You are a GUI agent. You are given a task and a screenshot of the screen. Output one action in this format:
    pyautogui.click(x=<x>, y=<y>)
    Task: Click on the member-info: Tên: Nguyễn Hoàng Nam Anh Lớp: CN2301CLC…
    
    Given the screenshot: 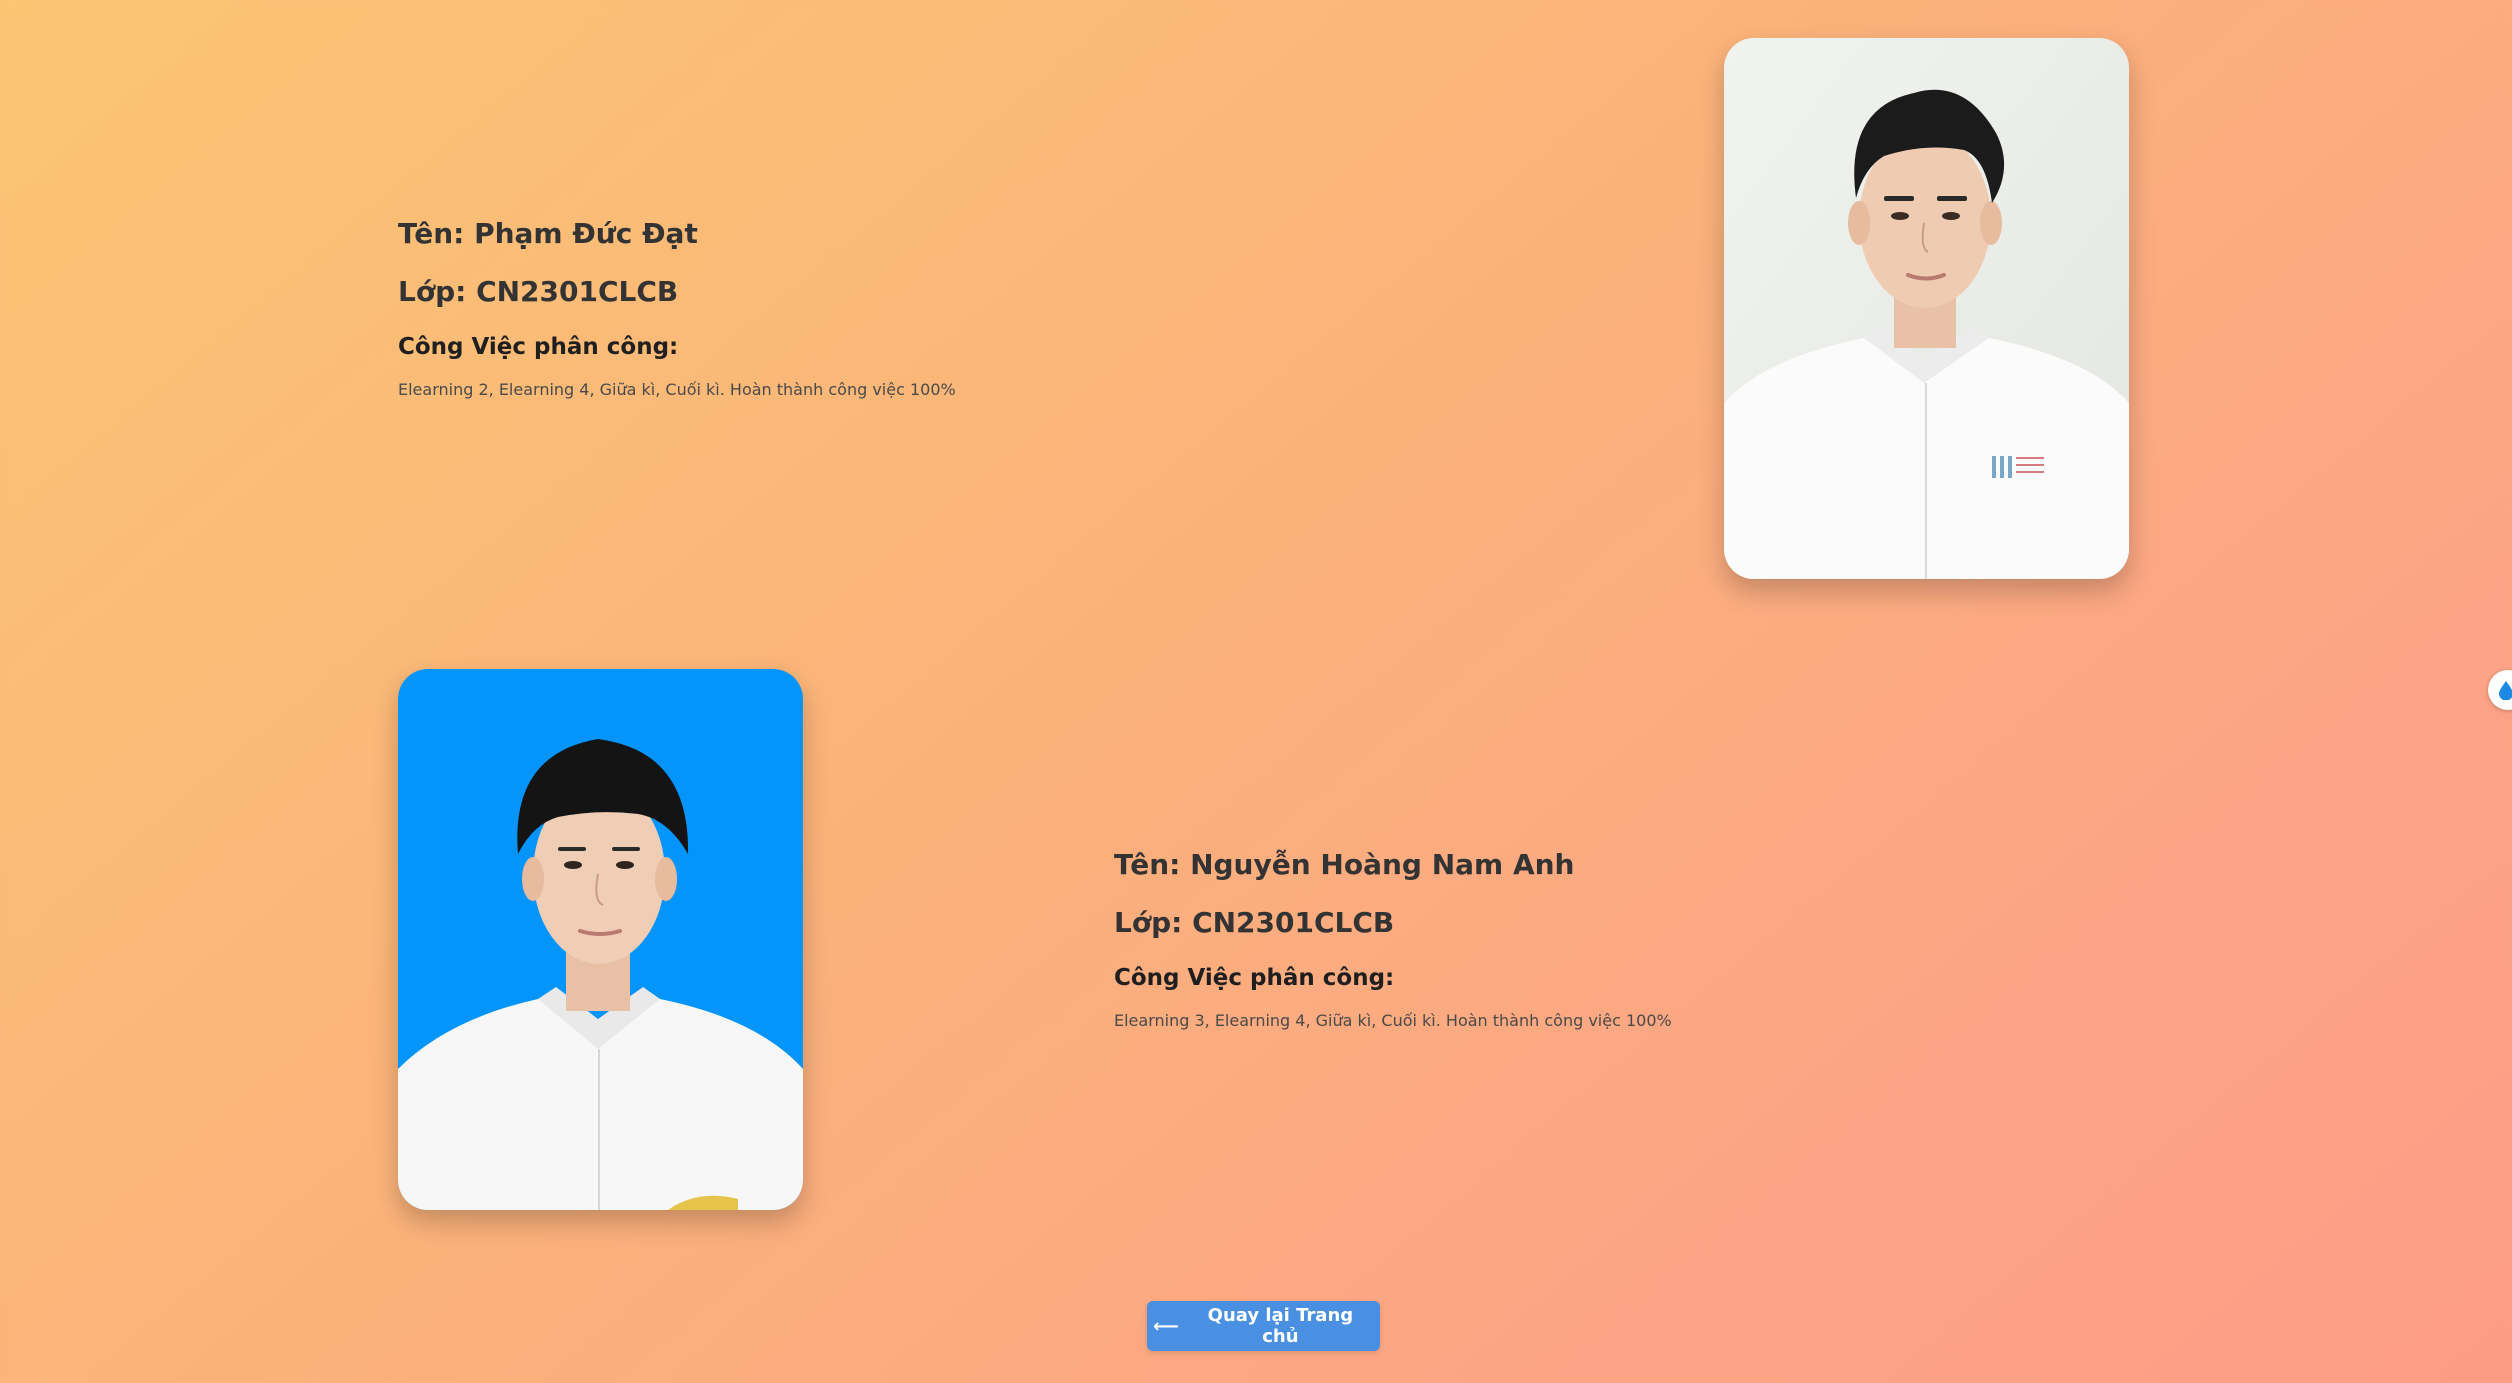 What is the action you would take?
    pyautogui.click(x=1393, y=939)
    